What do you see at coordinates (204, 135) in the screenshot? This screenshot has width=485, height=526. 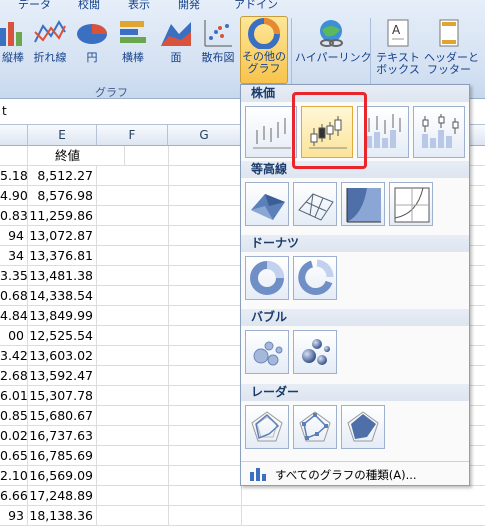 I see `column-header-g: G` at bounding box center [204, 135].